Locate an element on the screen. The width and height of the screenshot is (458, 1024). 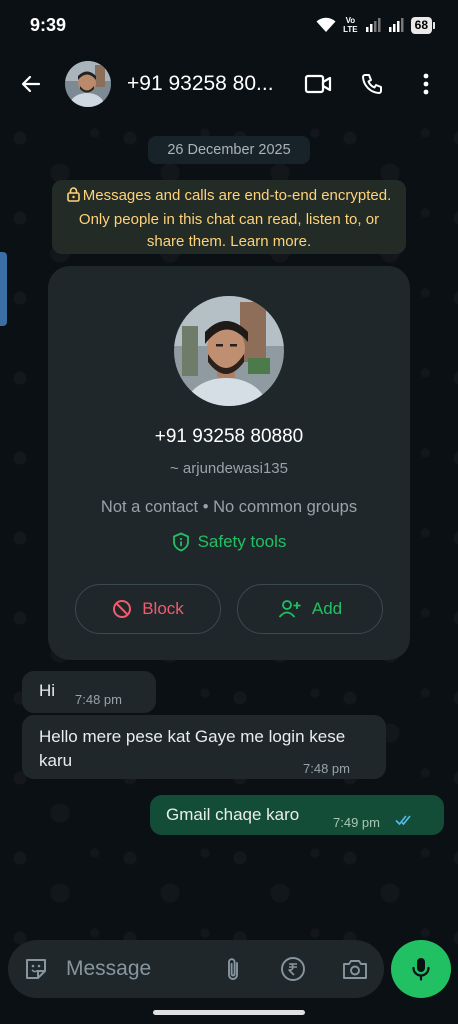
sticker-icon is located at coordinates (36, 969).